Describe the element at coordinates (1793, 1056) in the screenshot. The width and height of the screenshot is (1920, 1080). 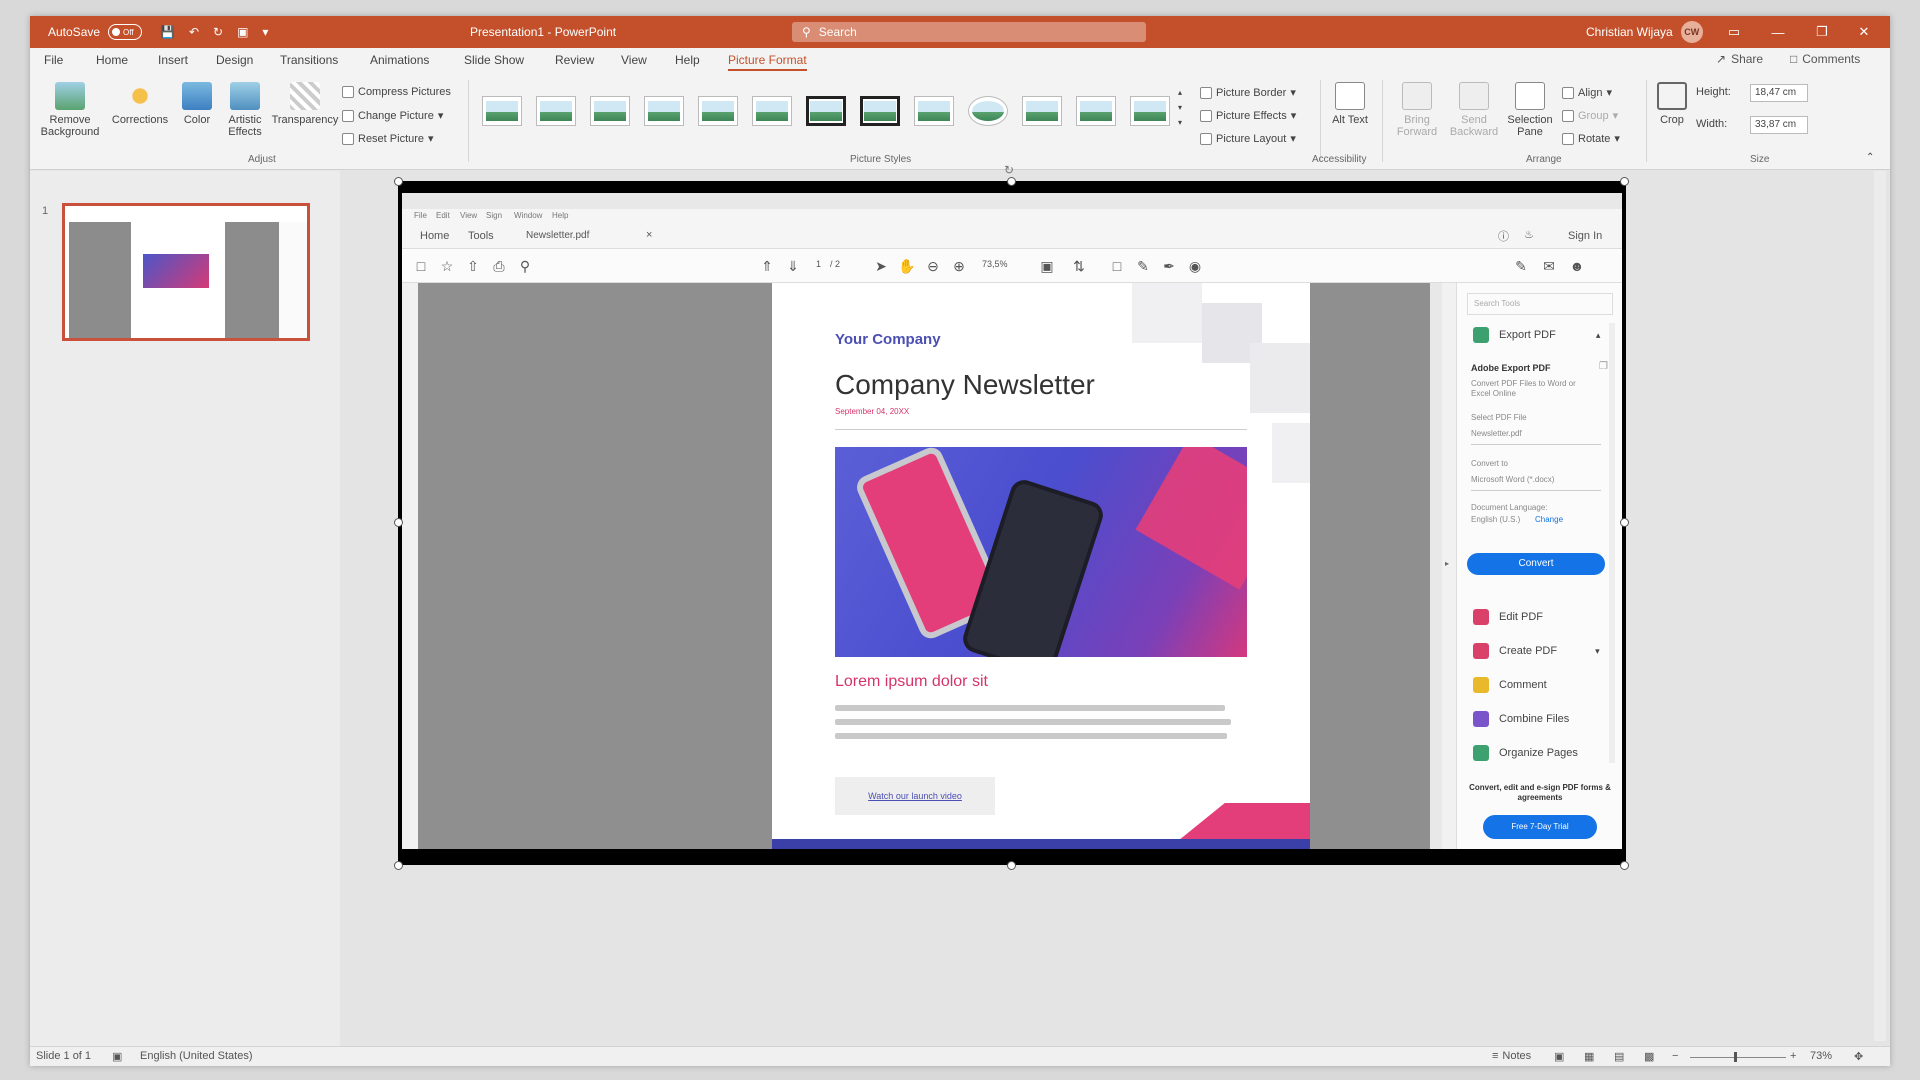
I see `zoom-in-icon: +` at that location.